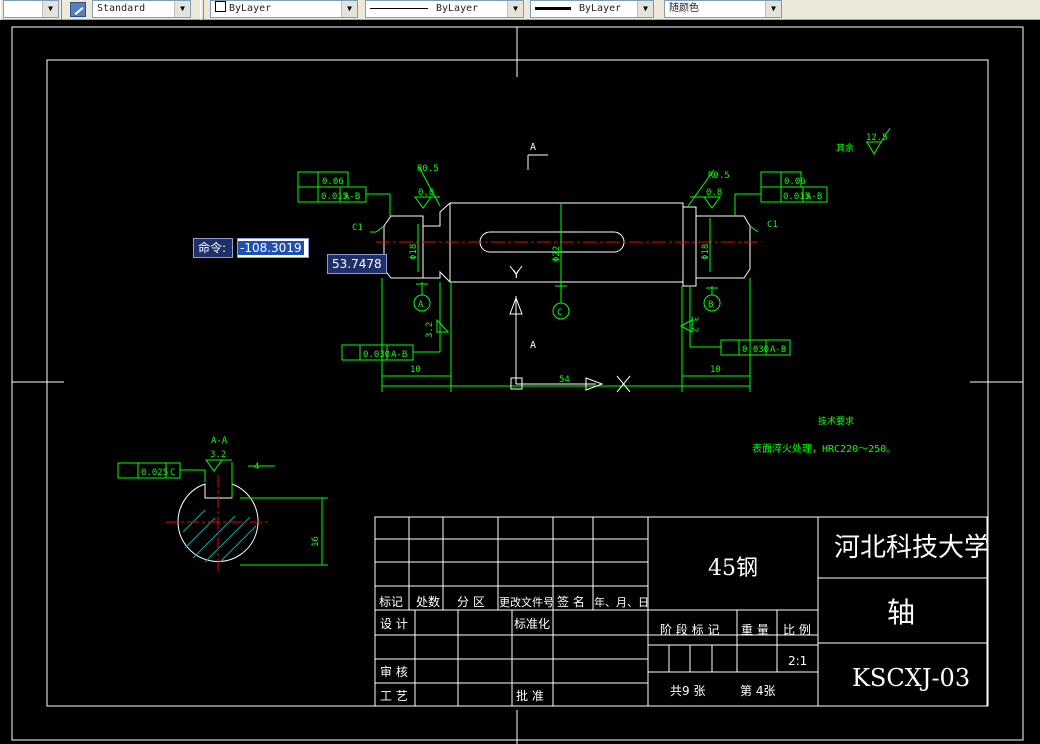 This screenshot has height=744, width=1040. Describe the element at coordinates (202, 10) in the screenshot. I see `toolbar-separator` at that location.